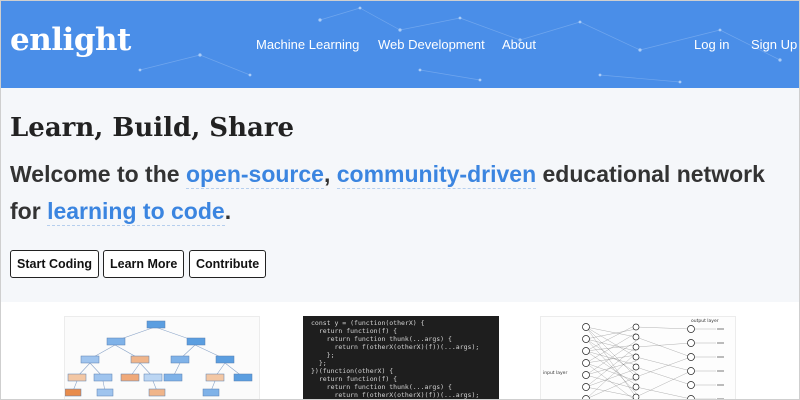  What do you see at coordinates (144, 264) in the screenshot?
I see `learn-more-button: Learn More` at bounding box center [144, 264].